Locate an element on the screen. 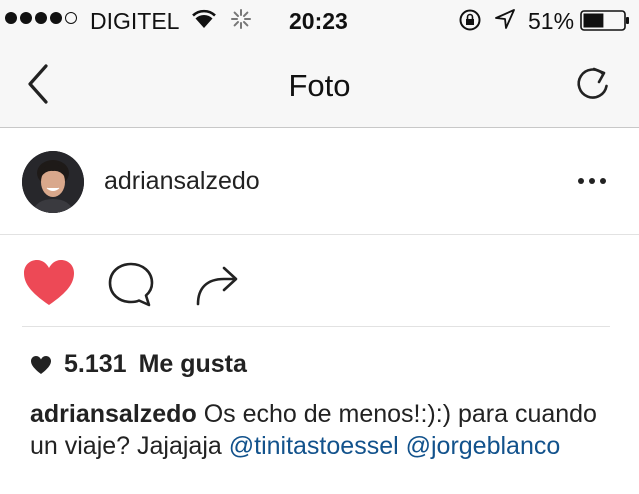 The image size is (639, 494). share-button is located at coordinates (217, 284).